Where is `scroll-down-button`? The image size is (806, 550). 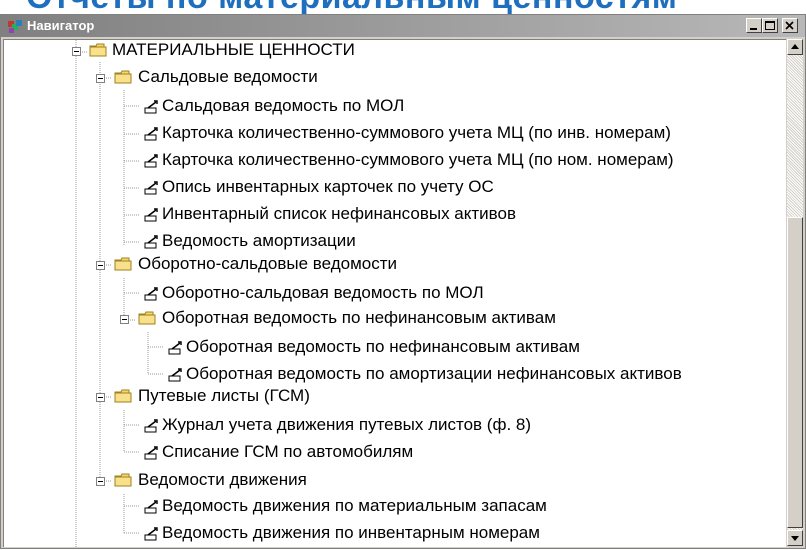 scroll-down-button is located at coordinates (795, 538).